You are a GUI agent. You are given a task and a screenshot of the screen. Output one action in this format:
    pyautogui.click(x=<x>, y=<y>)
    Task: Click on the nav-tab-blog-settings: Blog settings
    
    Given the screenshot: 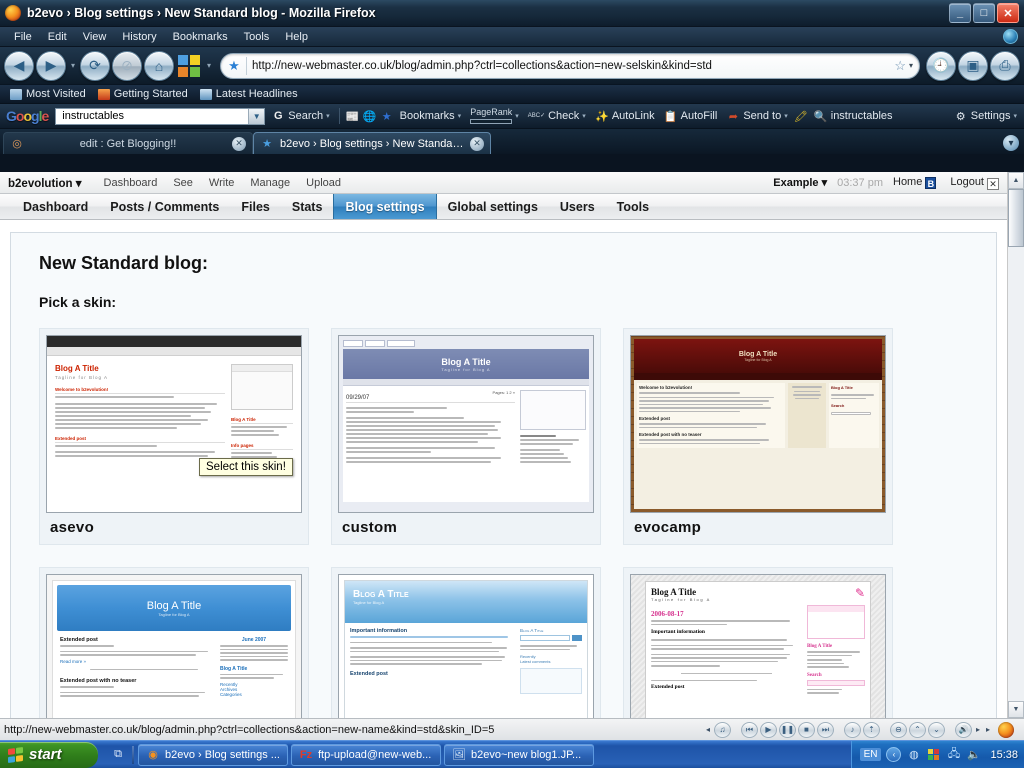 What is the action you would take?
    pyautogui.click(x=385, y=206)
    